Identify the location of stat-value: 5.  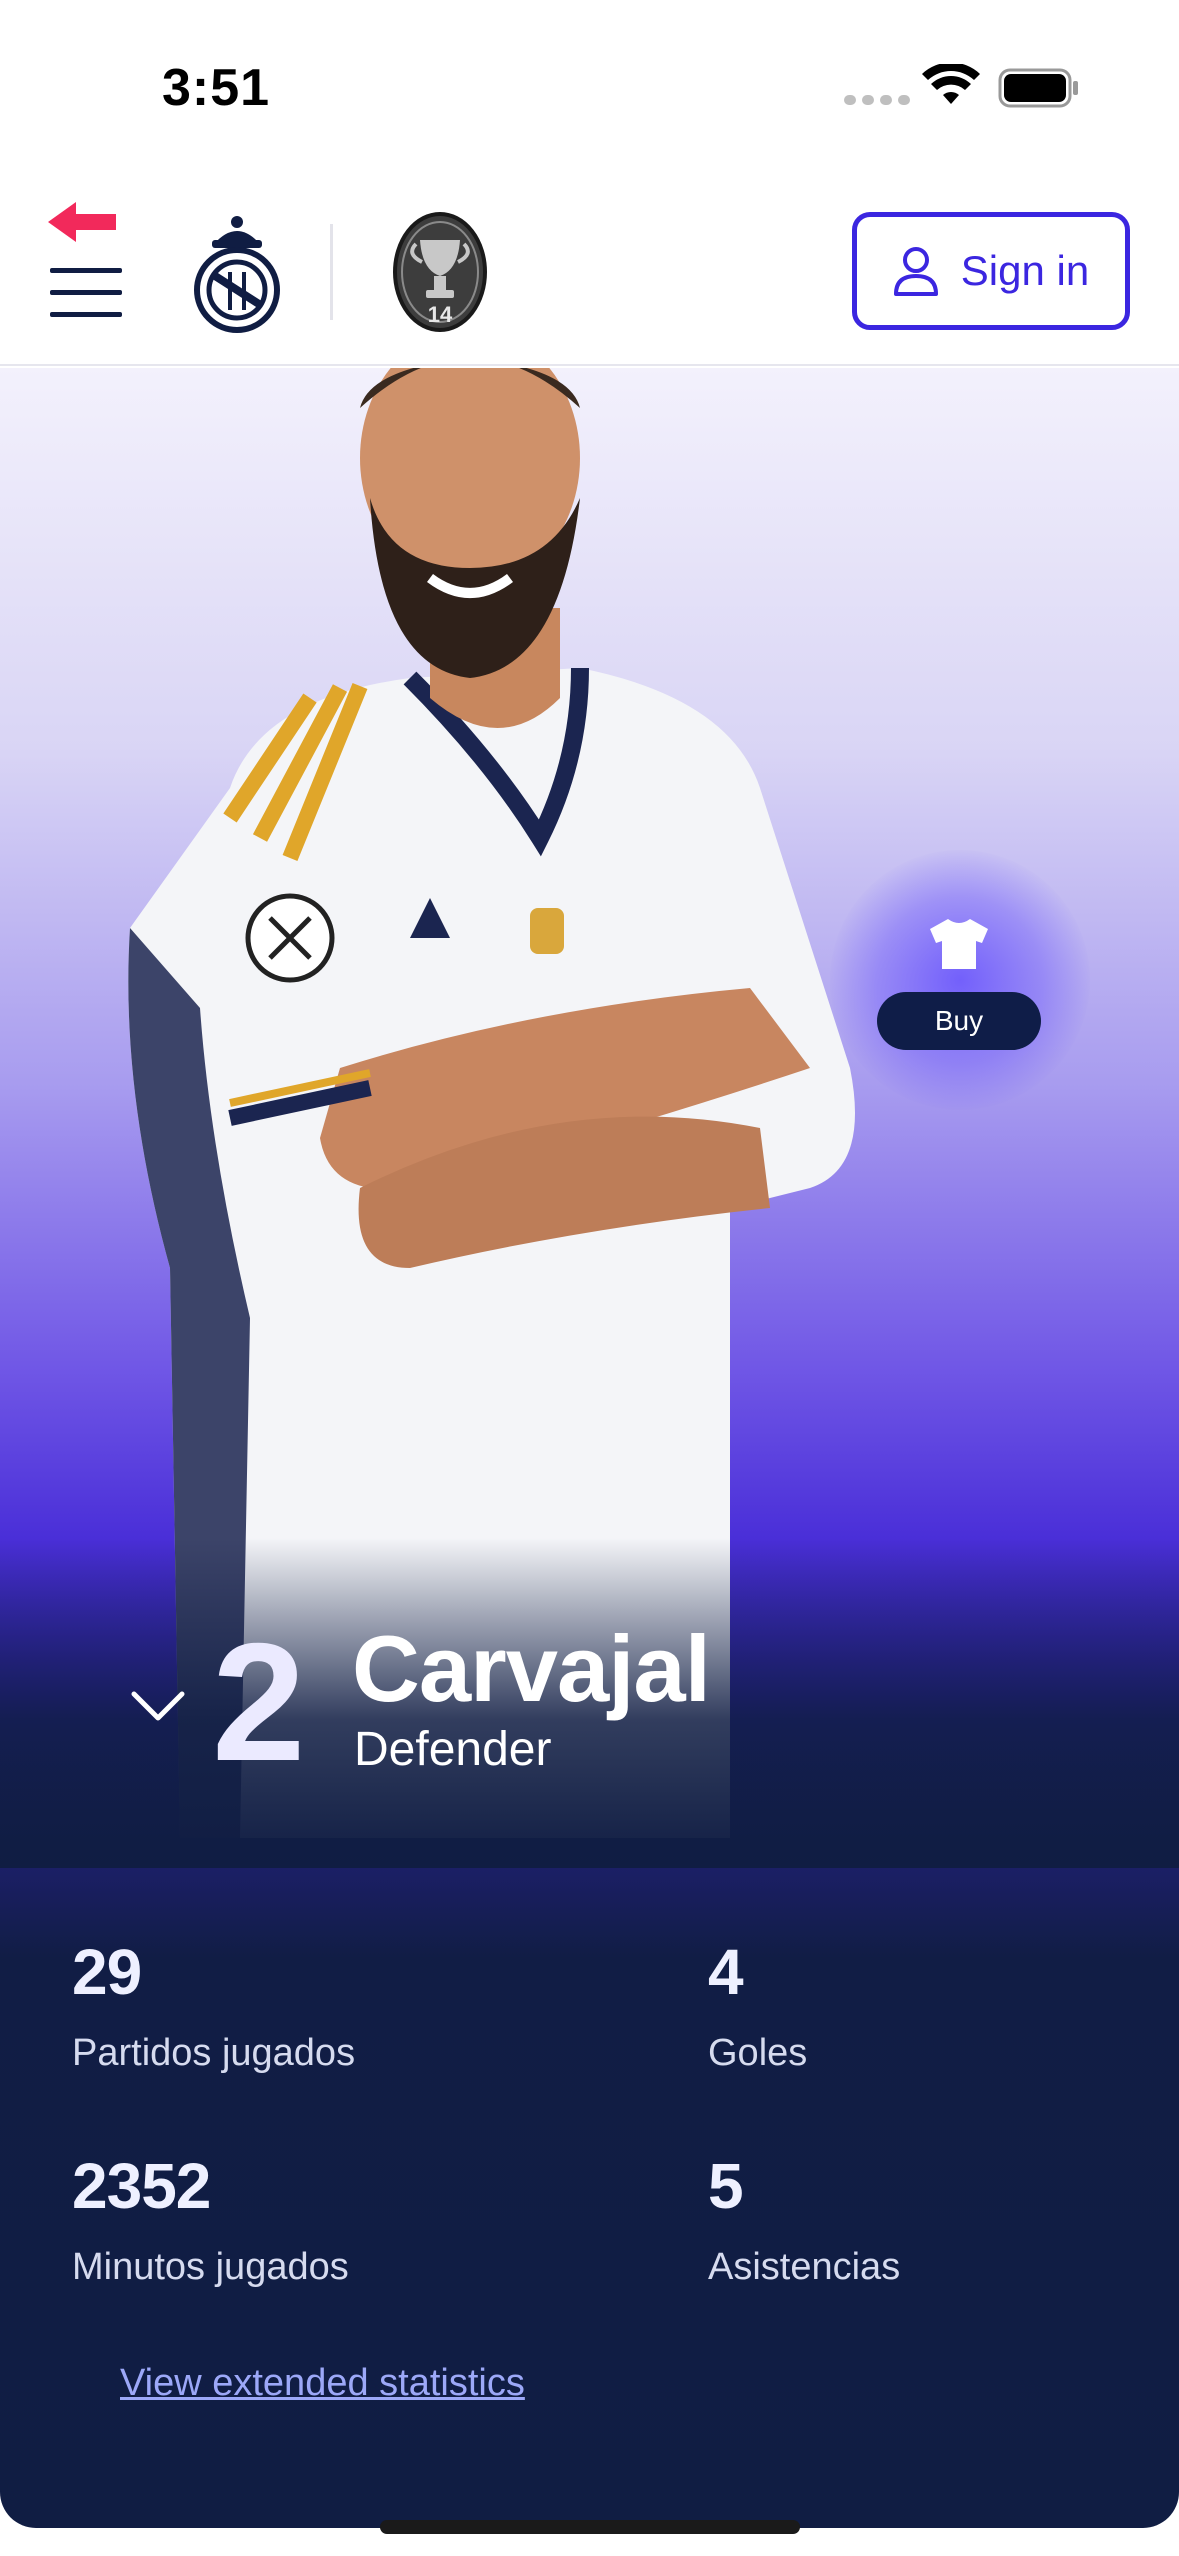
(726, 2186).